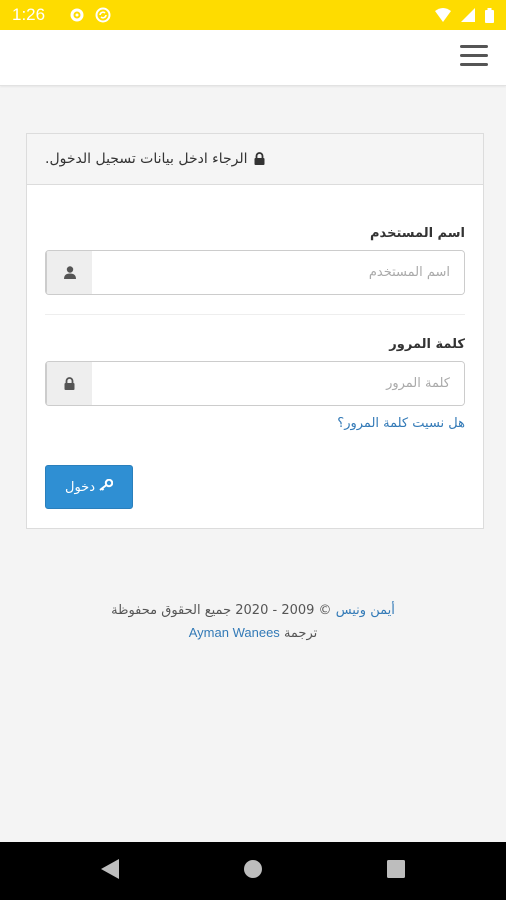 The height and width of the screenshot is (900, 506). I want to click on back-icon, so click(110, 871).